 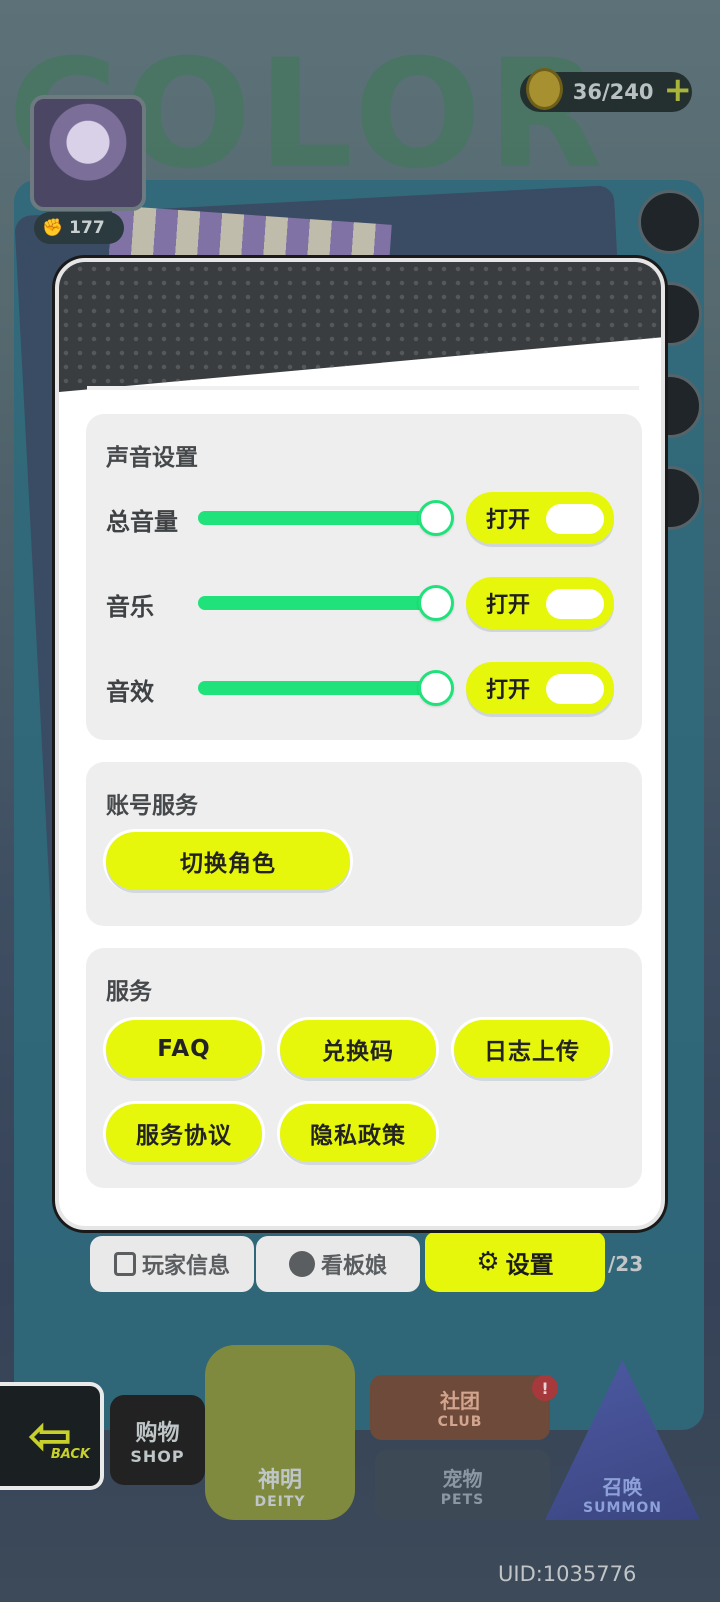 What do you see at coordinates (436, 688) in the screenshot?
I see `sound-effects-slider-knob` at bounding box center [436, 688].